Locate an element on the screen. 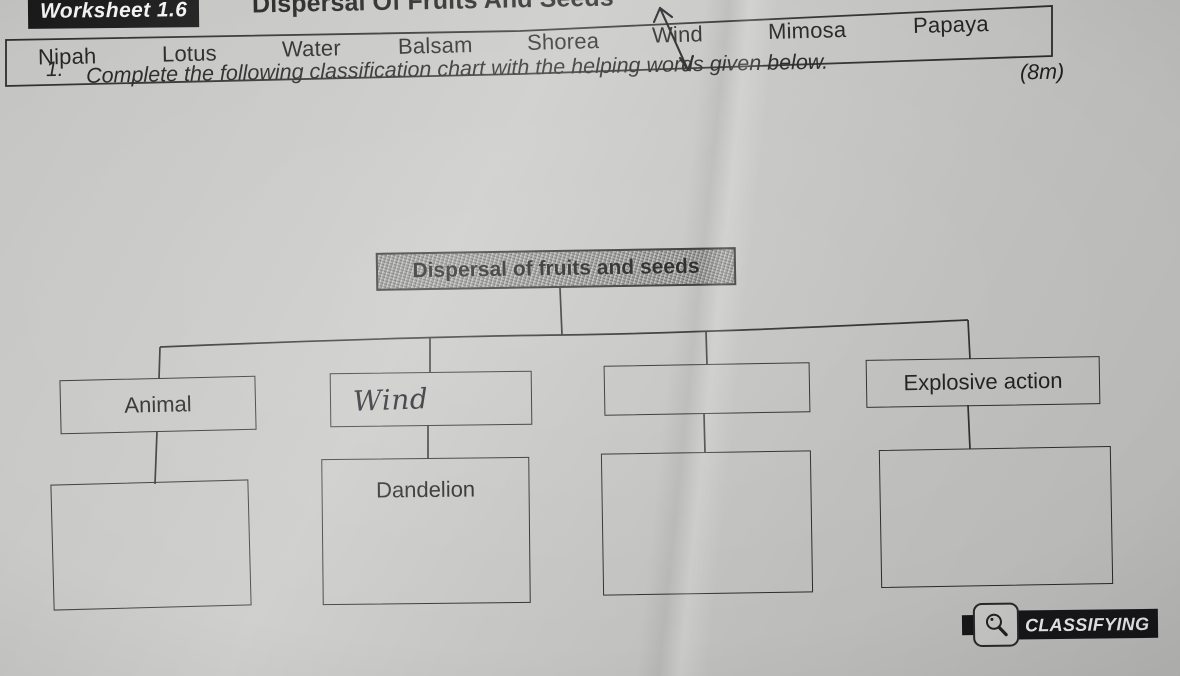  chart-method-box-2: Wind is located at coordinates (431, 399).